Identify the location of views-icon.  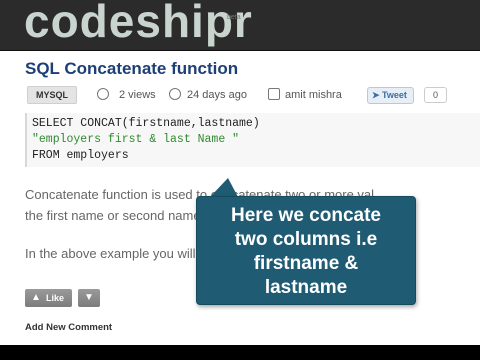
(103, 94).